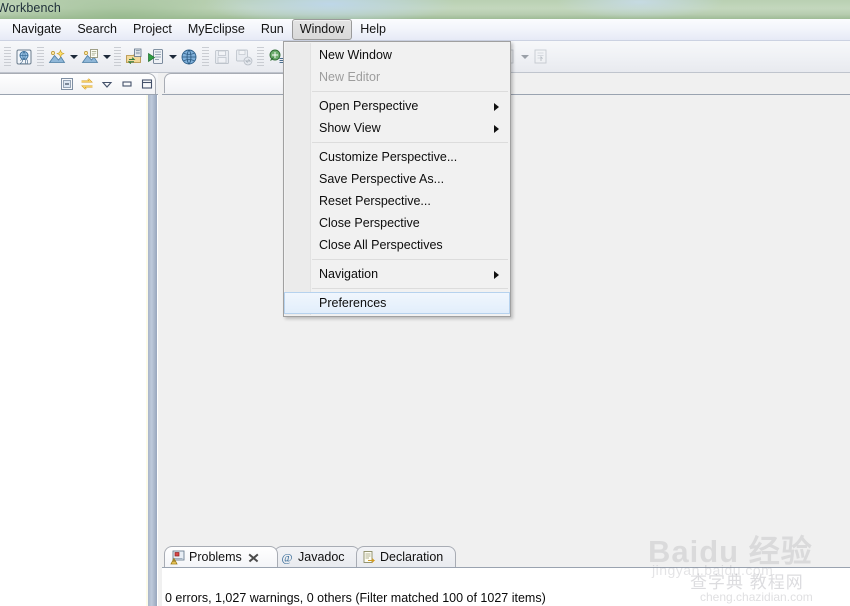 Image resolution: width=850 pixels, height=606 pixels. Describe the element at coordinates (373, 29) in the screenshot. I see `menu-help: Help` at that location.